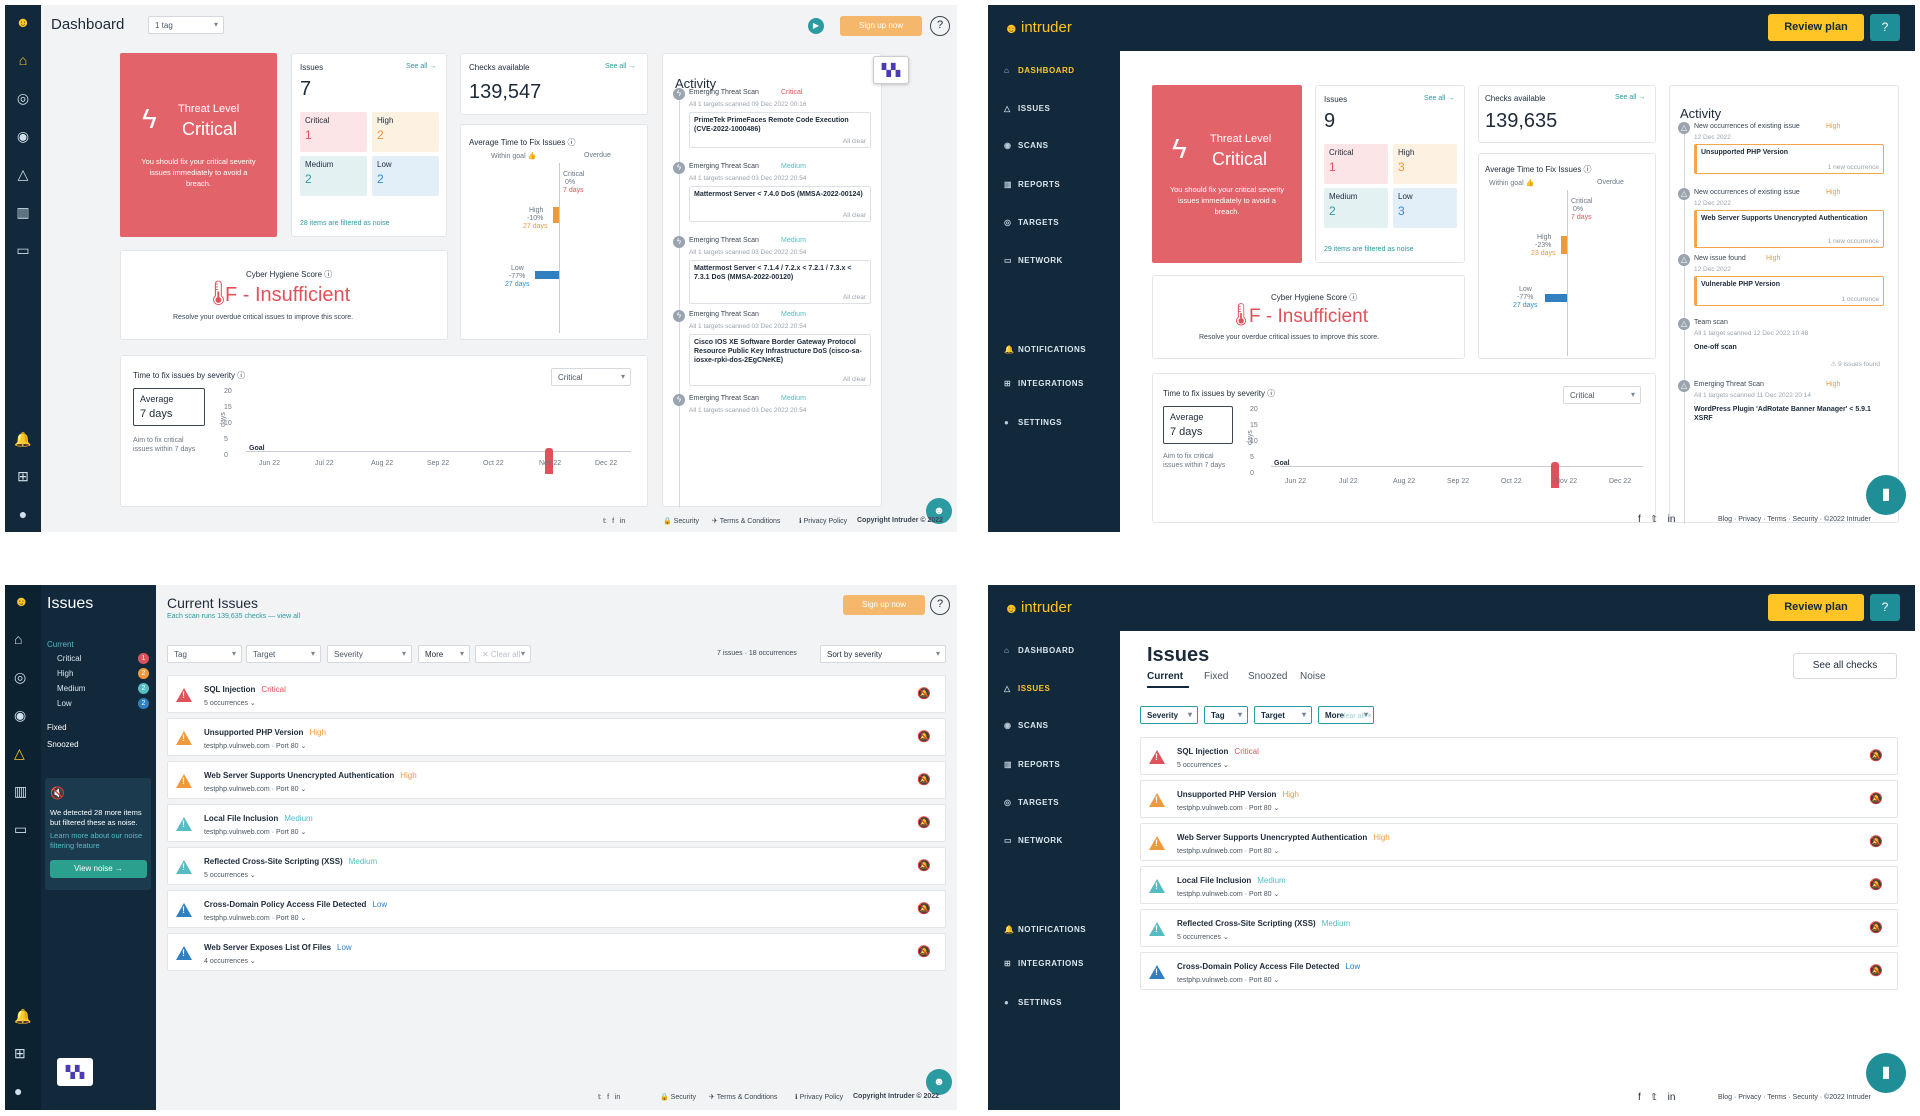 This screenshot has height=1116, width=1920. What do you see at coordinates (23, 439) in the screenshot?
I see `bell-icon: 🔔` at bounding box center [23, 439].